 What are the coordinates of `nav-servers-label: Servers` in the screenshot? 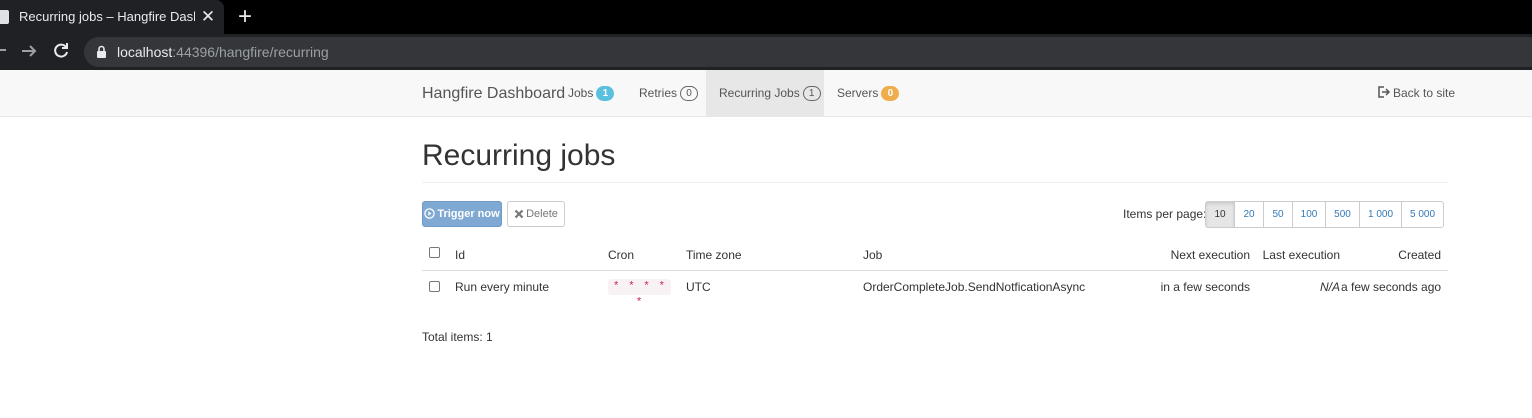 It's located at (858, 93).